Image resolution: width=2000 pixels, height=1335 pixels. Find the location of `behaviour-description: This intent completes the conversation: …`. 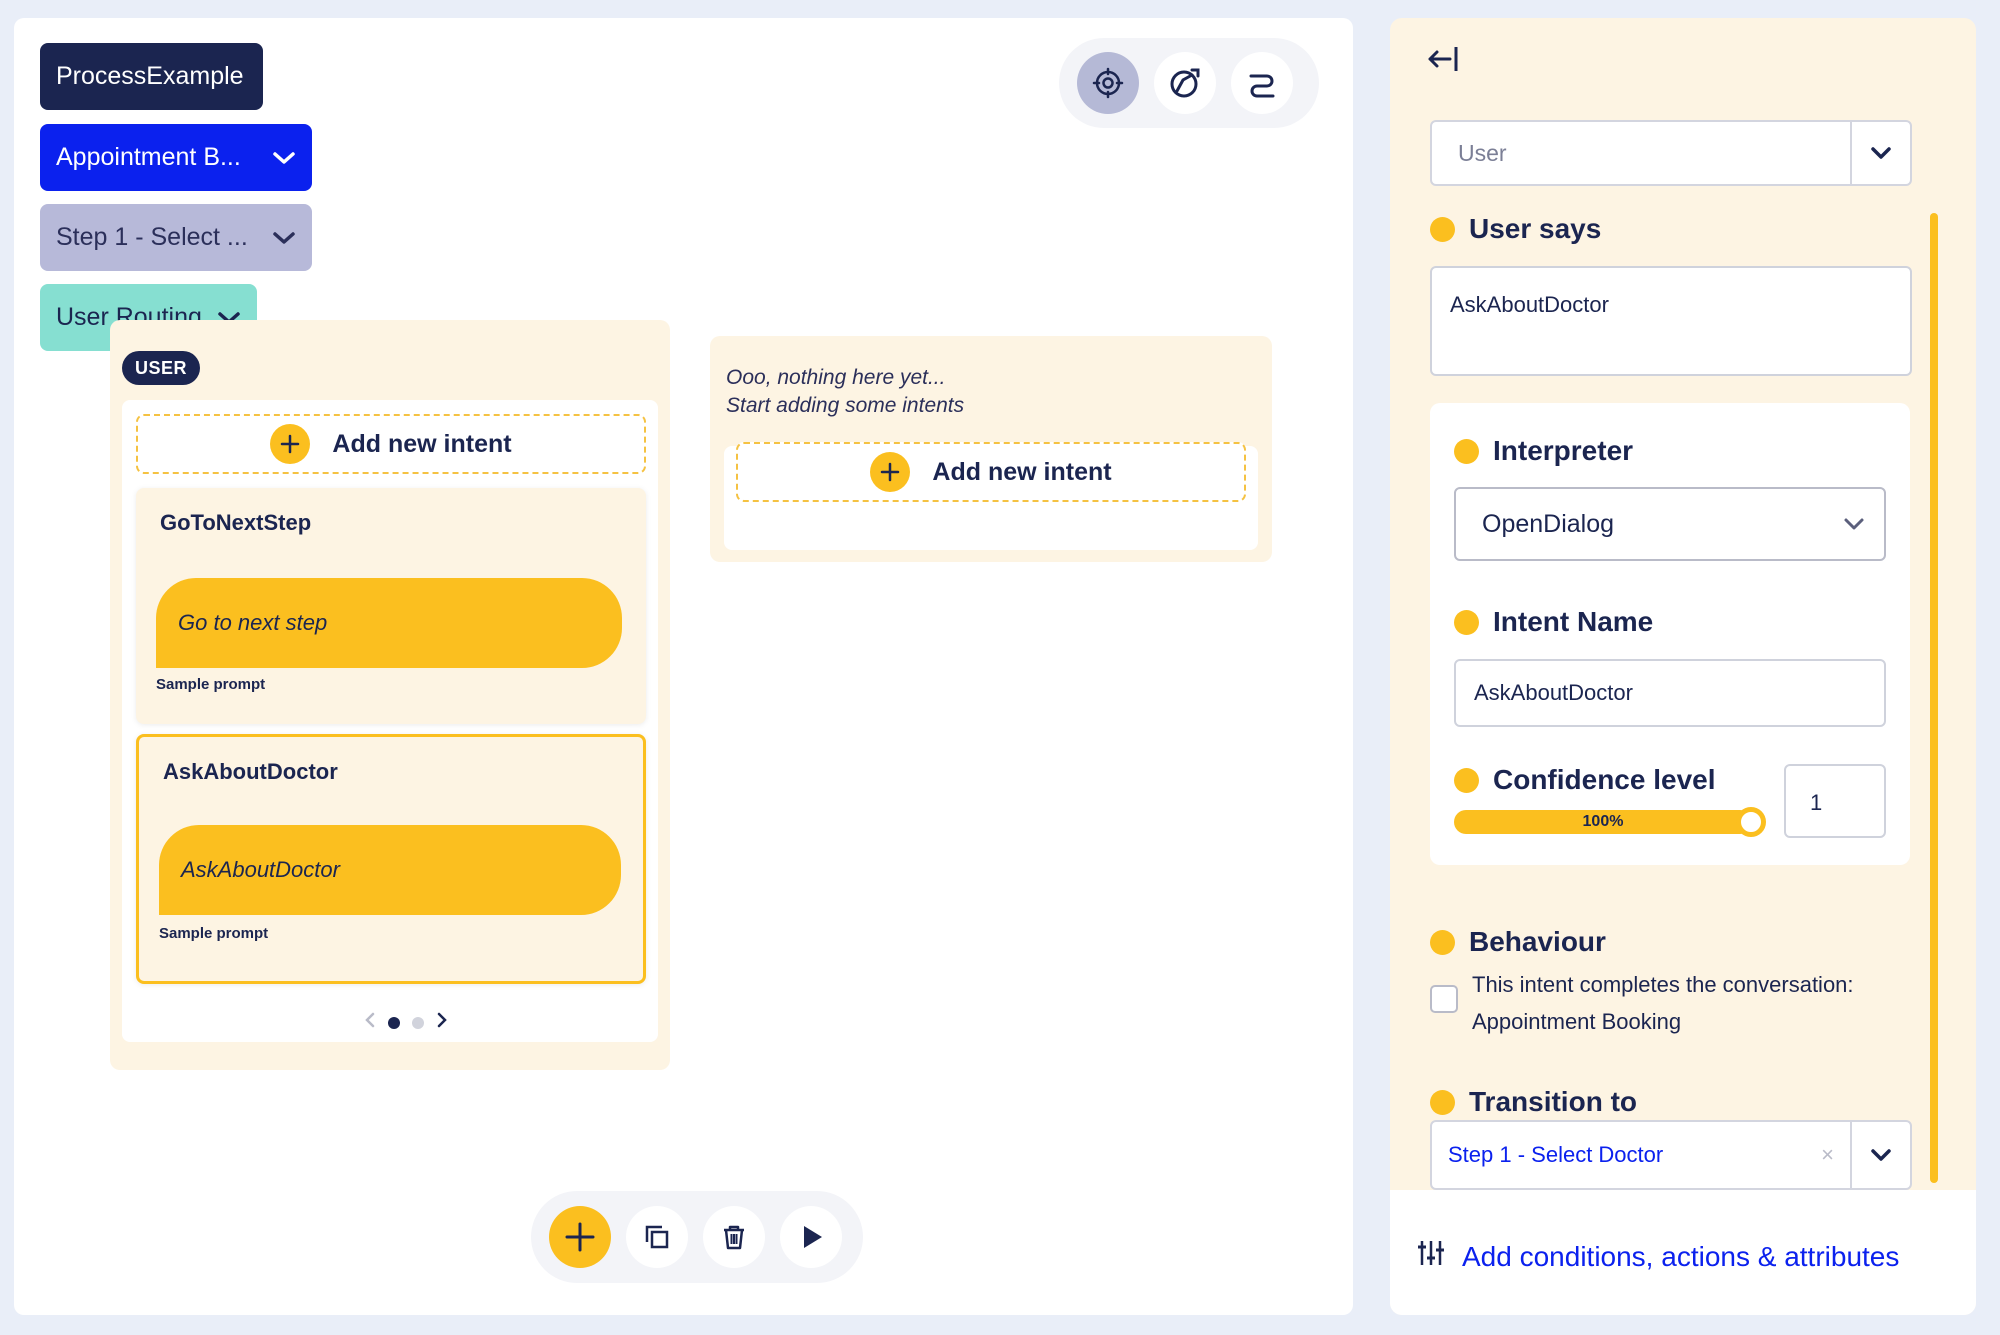

behaviour-description: This intent completes the conversation: … is located at coordinates (1663, 1003).